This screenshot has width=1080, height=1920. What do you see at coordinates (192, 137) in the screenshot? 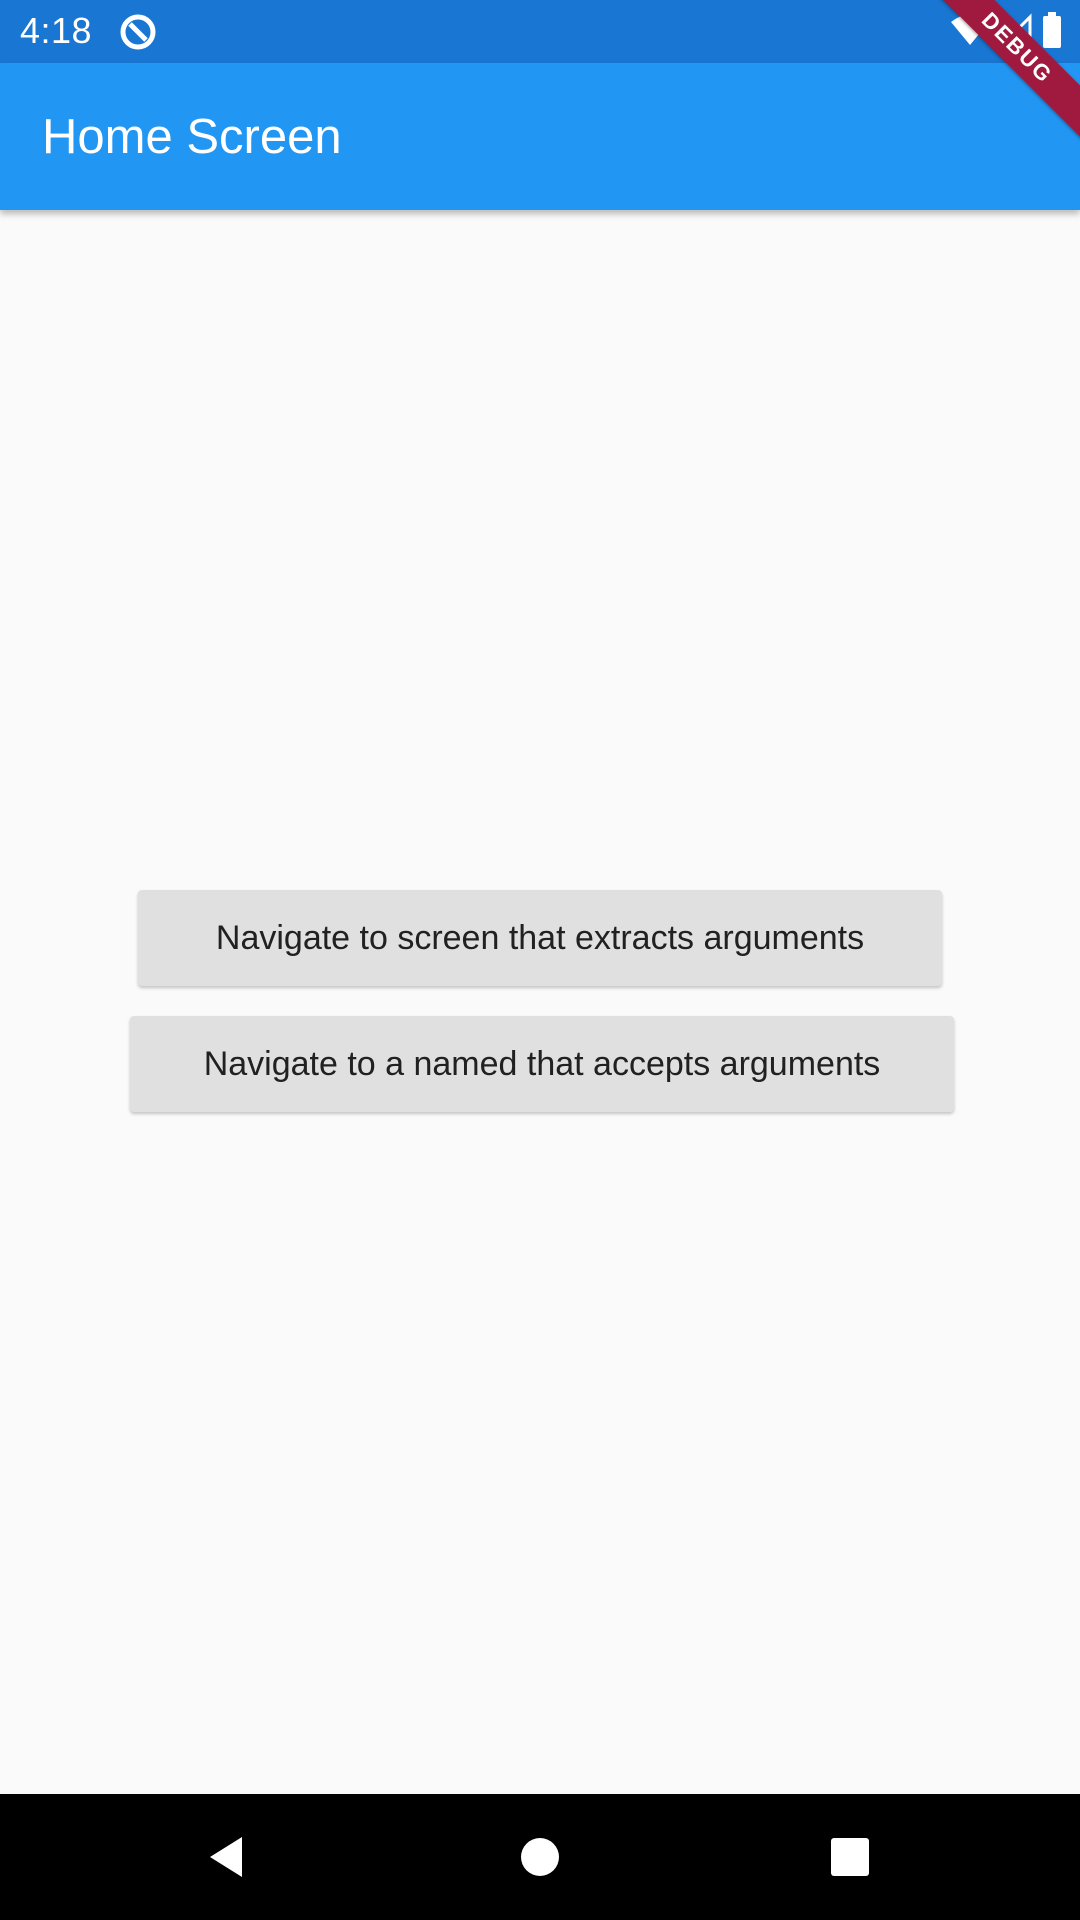
I see `page-title: Home Screen` at bounding box center [192, 137].